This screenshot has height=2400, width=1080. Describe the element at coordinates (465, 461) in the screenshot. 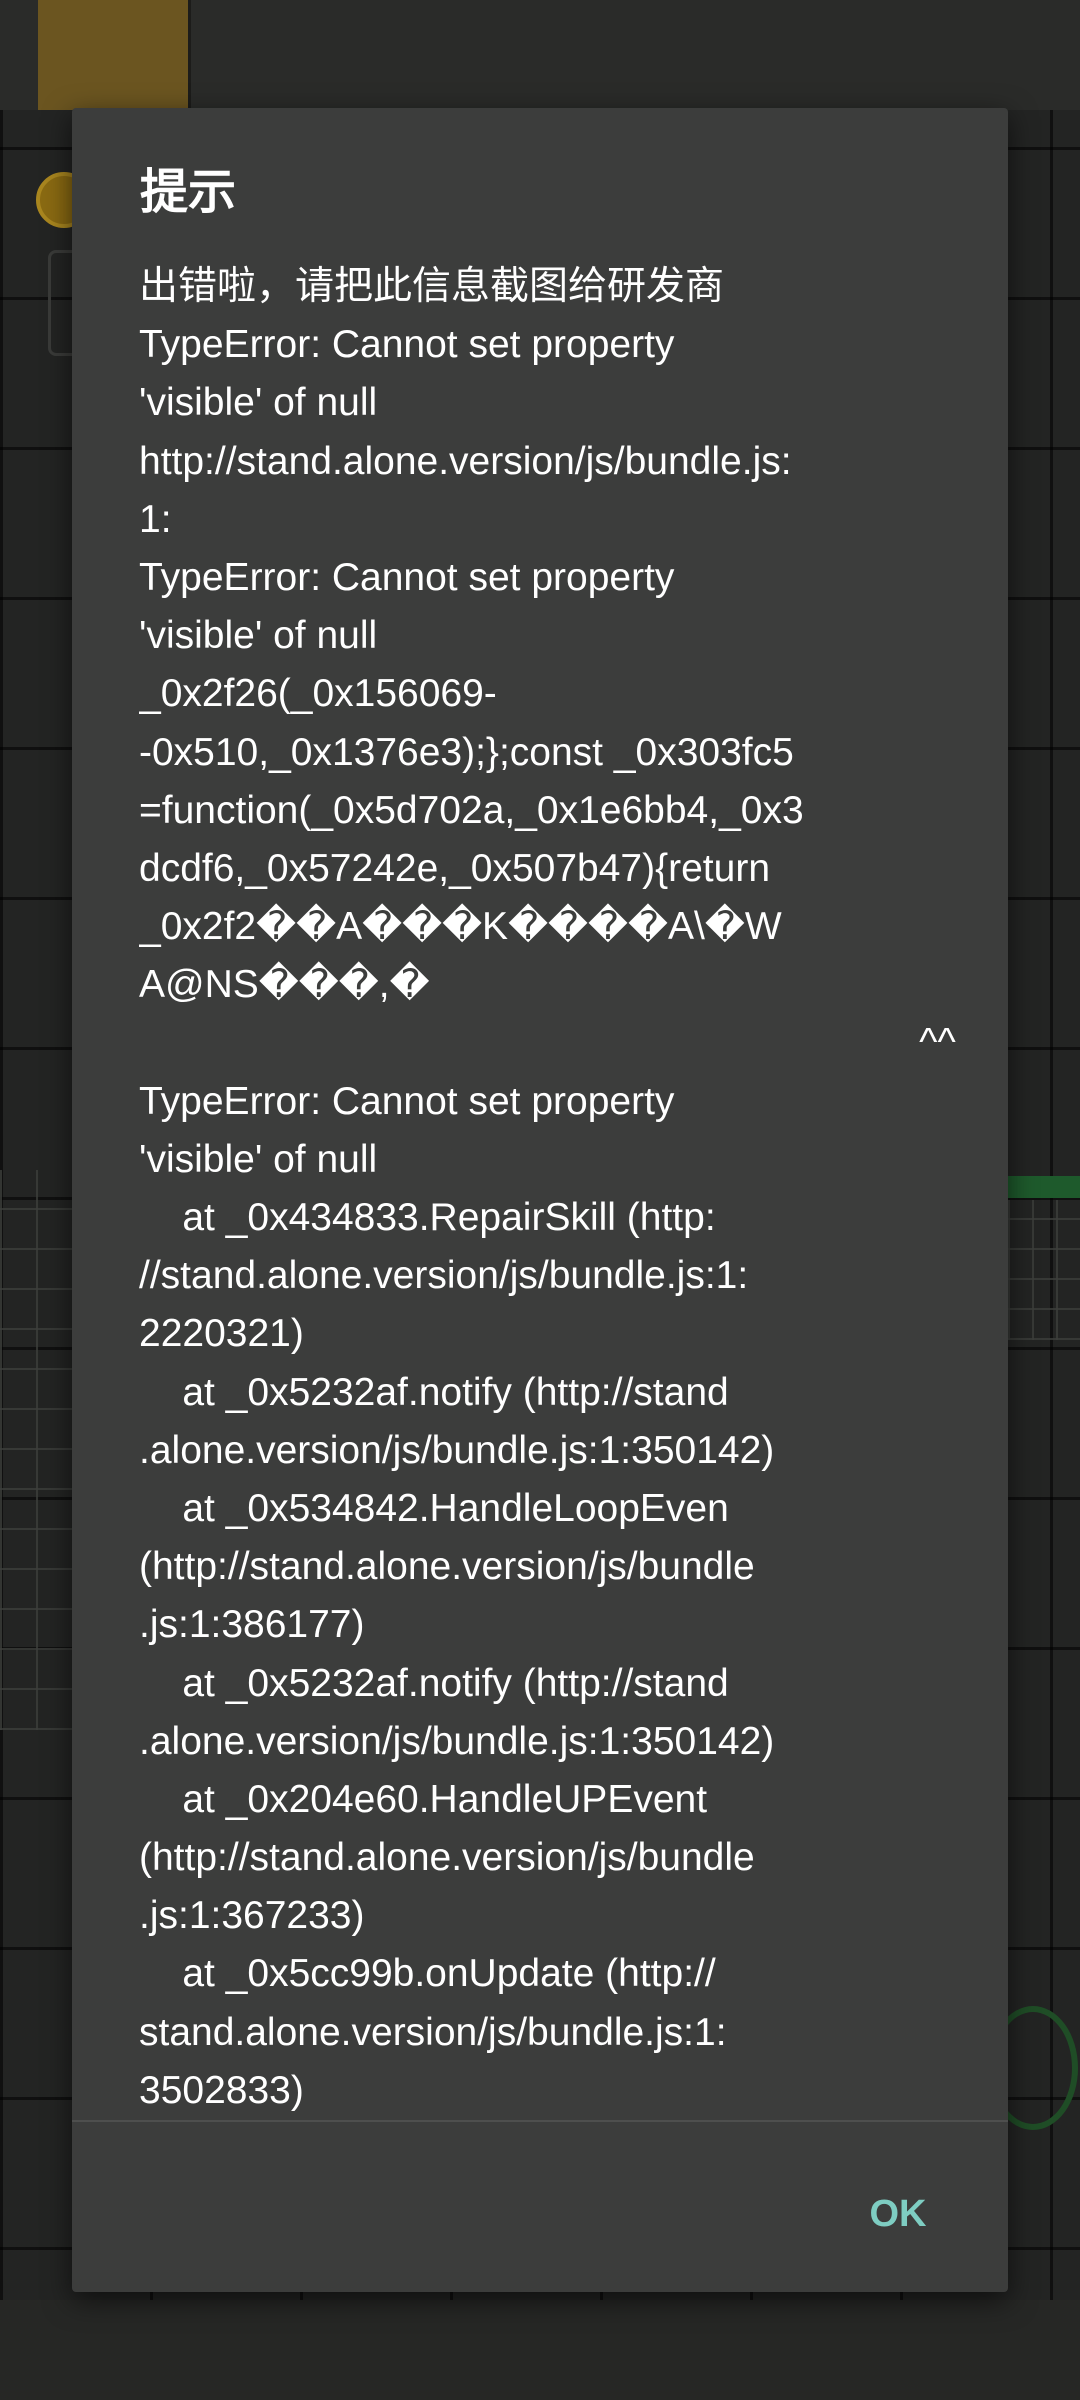

I see `message-line: http://stand.alone.version/js/bundle.js:` at that location.